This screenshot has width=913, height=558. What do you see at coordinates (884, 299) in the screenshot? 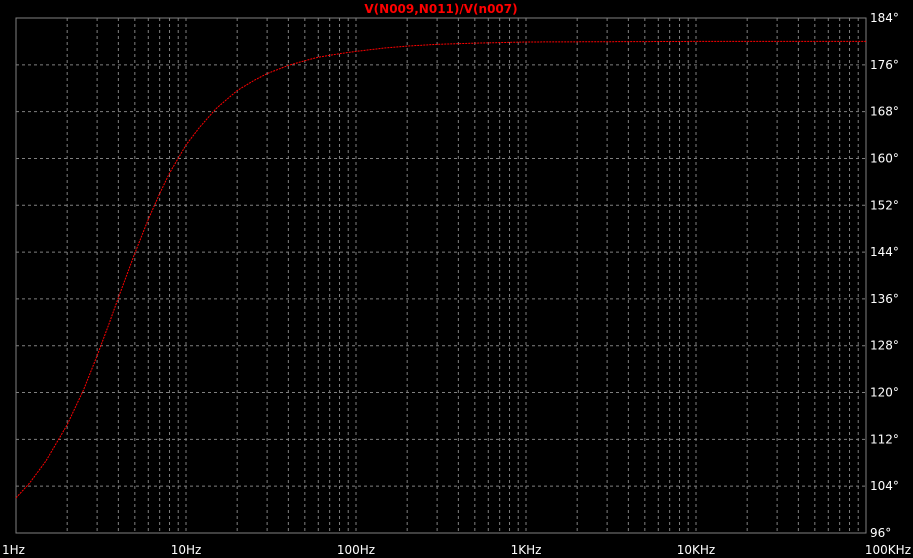
I see `y-tick-label: 136°` at bounding box center [884, 299].